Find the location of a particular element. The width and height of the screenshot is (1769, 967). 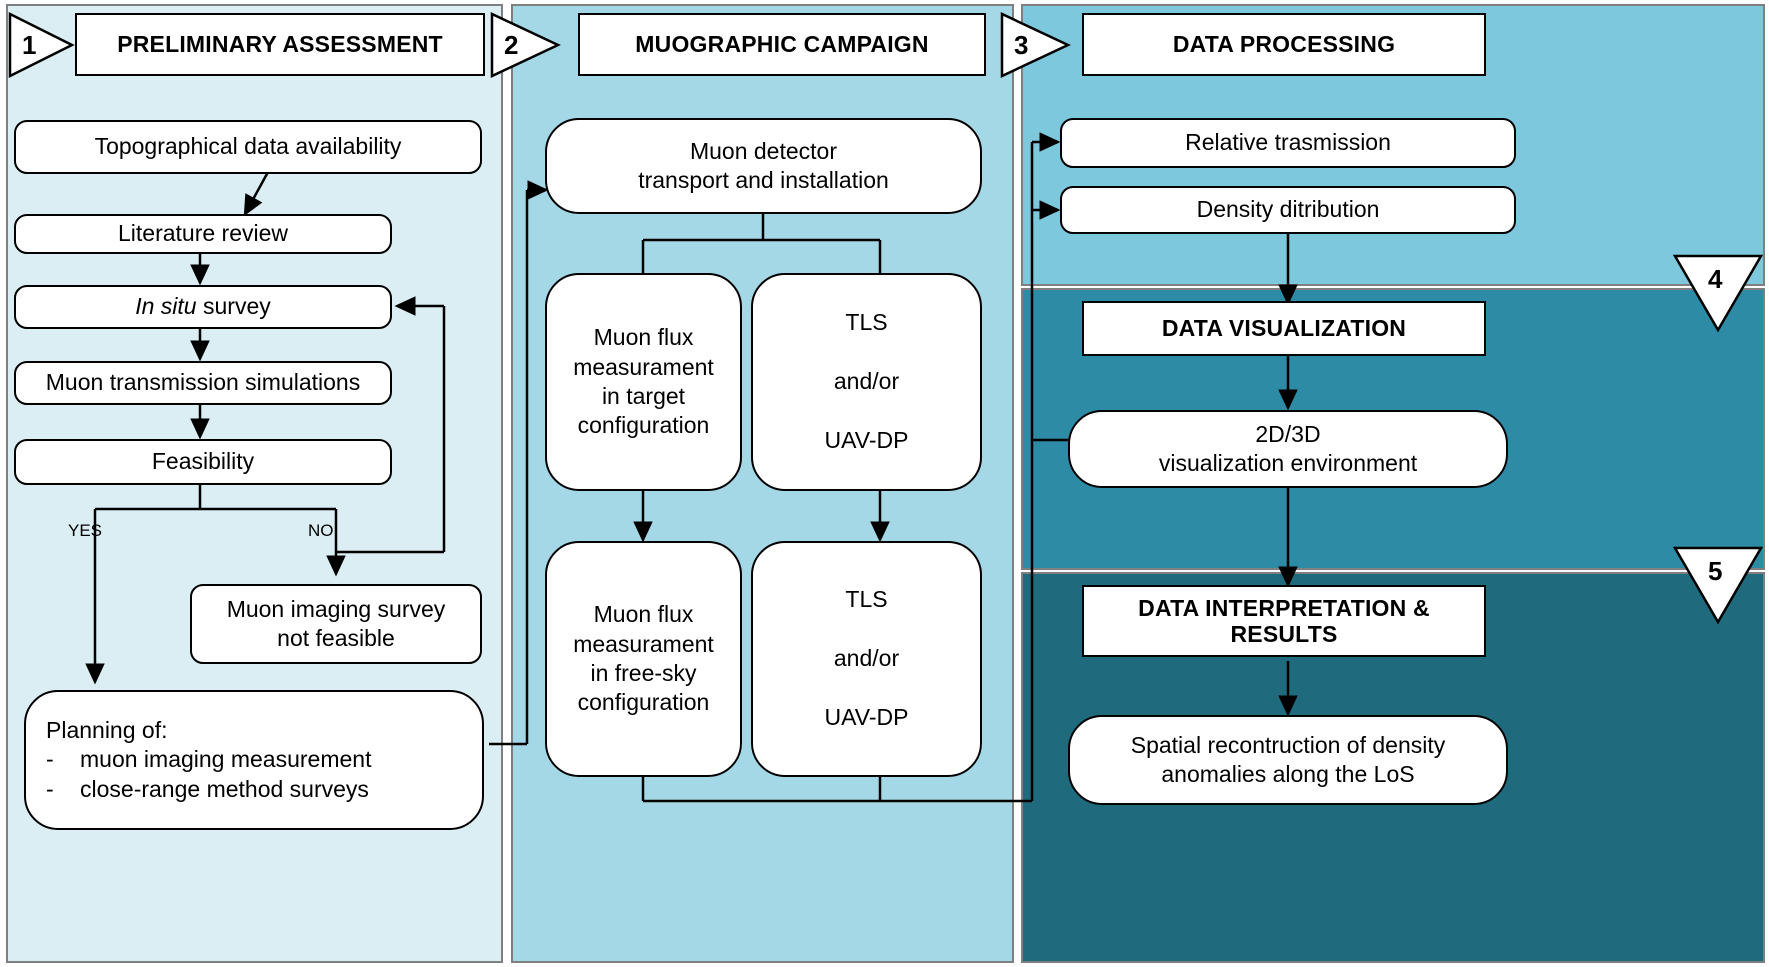

stage-header-data-processing: DATA PROCESSING is located at coordinates (1284, 44).